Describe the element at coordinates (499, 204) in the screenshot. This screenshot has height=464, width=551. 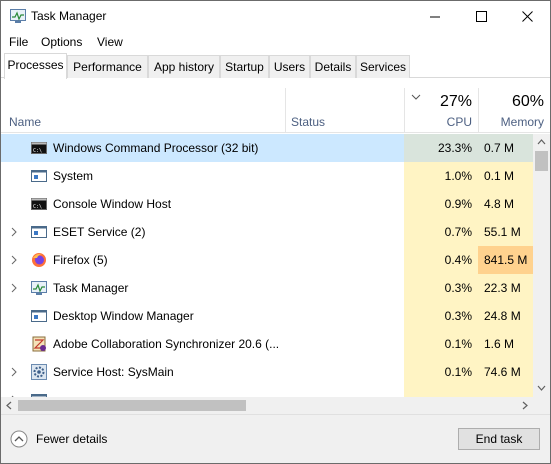
I see `process-memory: 4.8 M` at that location.